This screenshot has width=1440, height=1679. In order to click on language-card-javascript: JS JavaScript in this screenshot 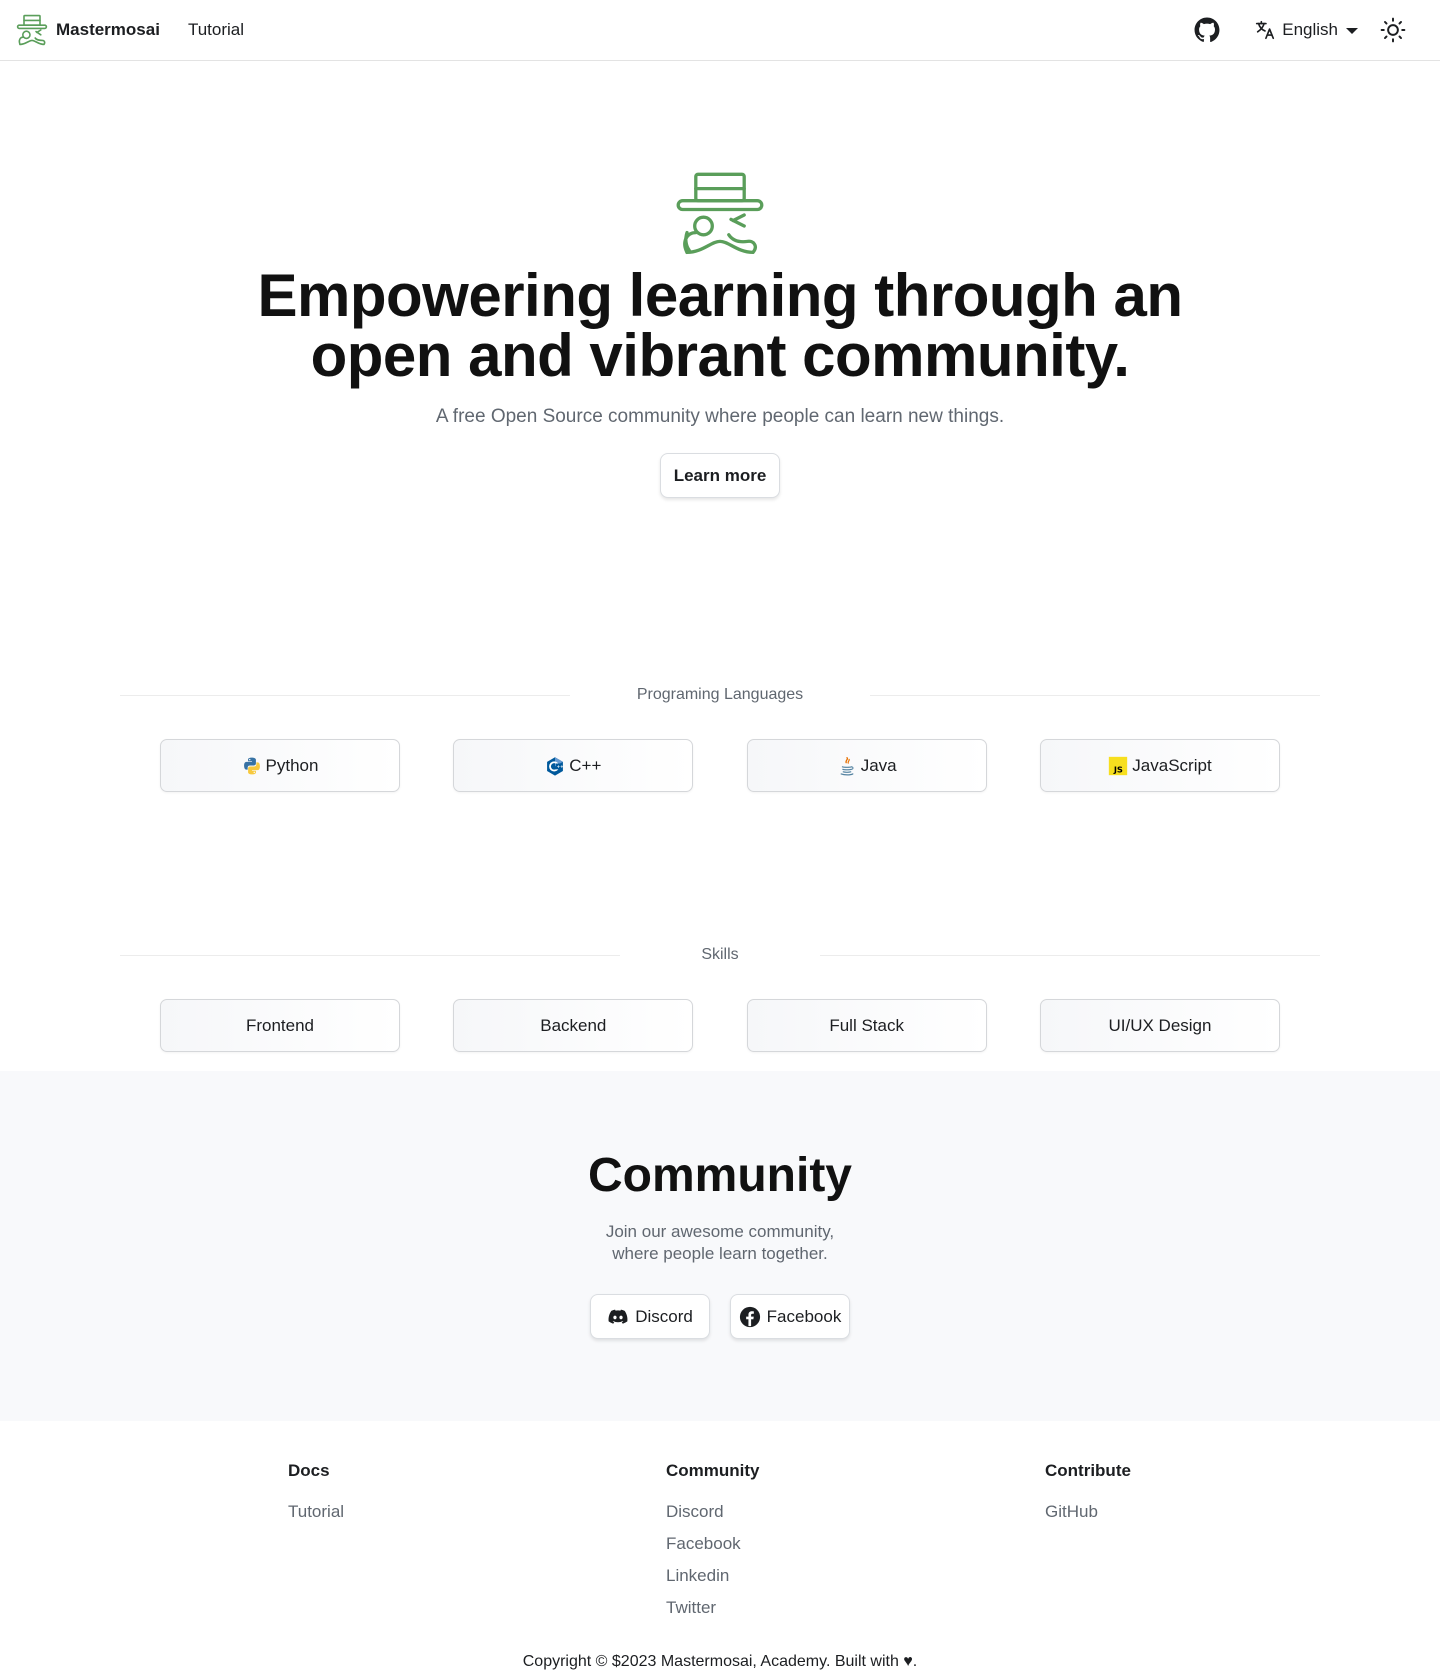, I will do `click(1159, 765)`.